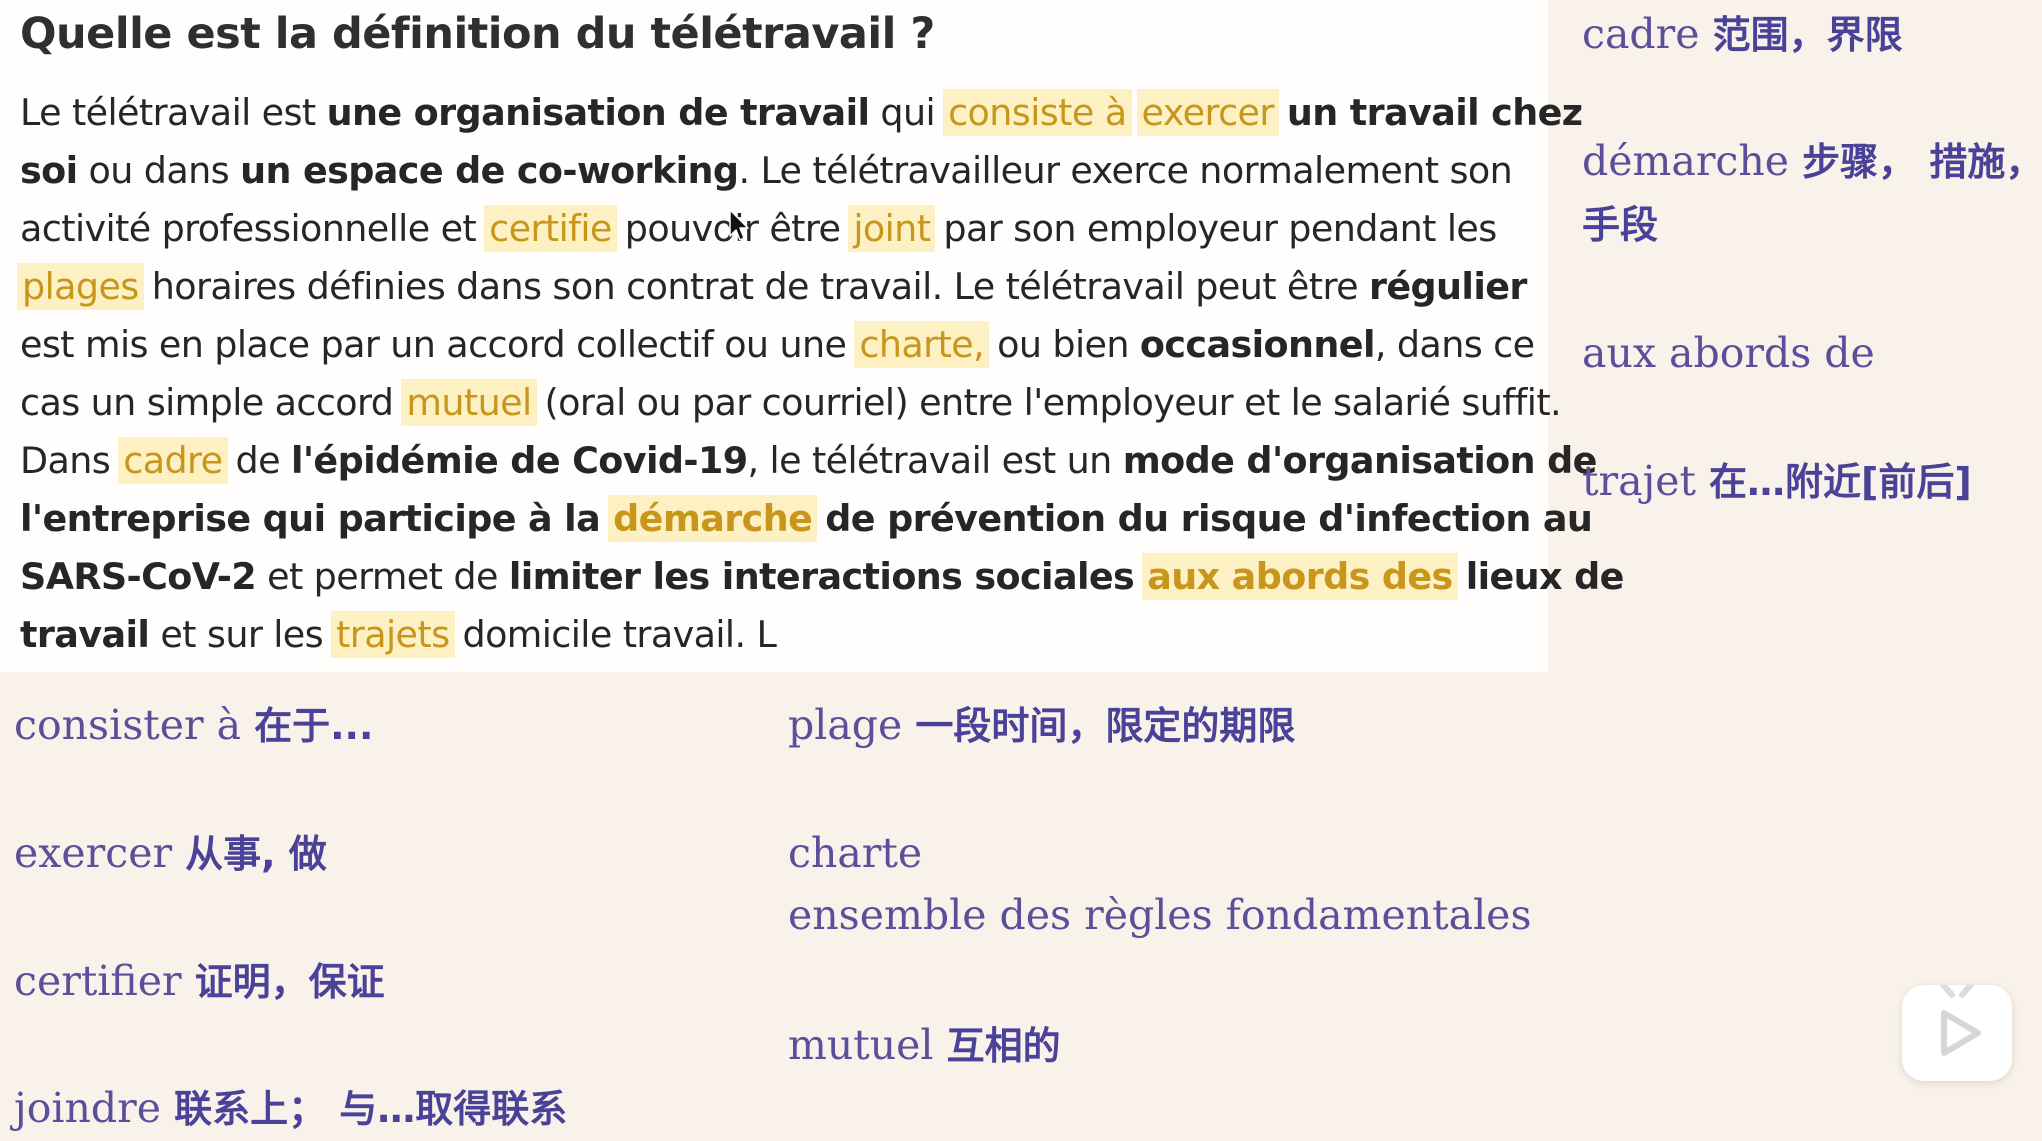 This screenshot has width=2042, height=1141. I want to click on play-icon, so click(1960, 1020).